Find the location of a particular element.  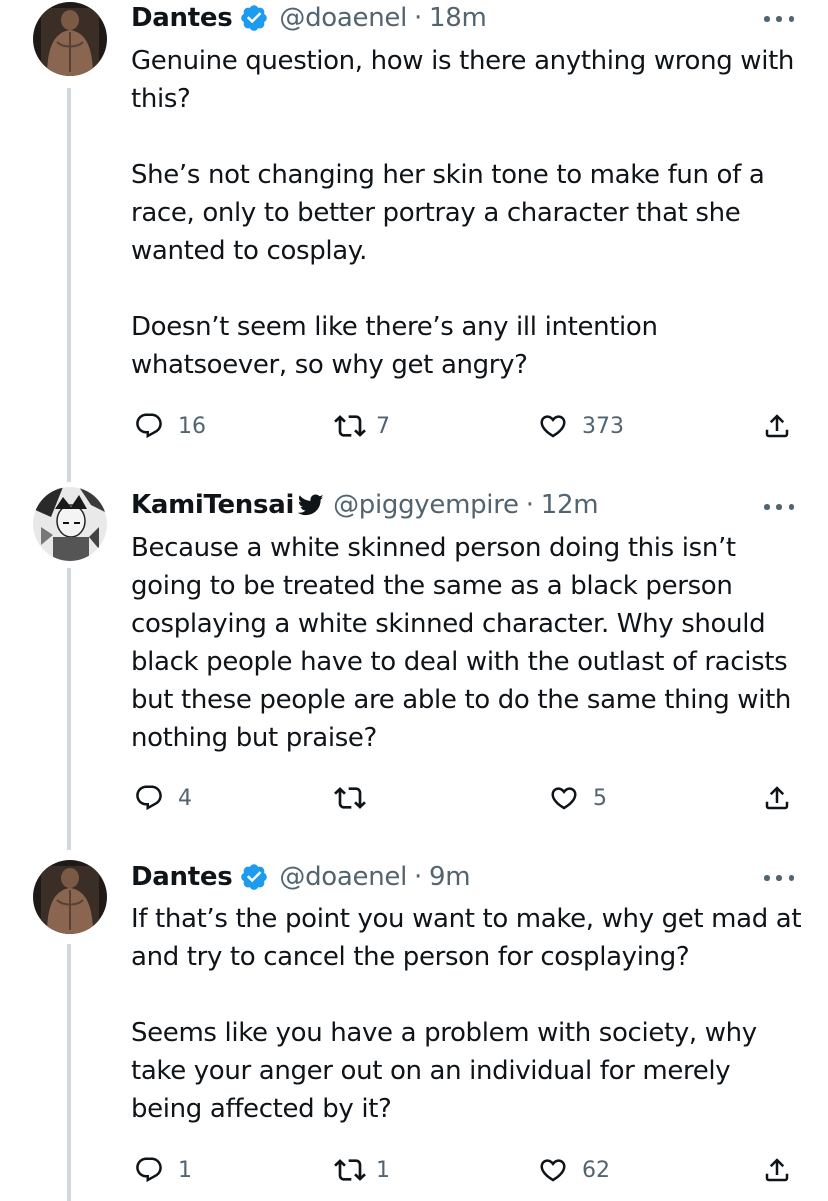

tweet-header: Dantes @doaenel · 9m is located at coordinates (465, 877).